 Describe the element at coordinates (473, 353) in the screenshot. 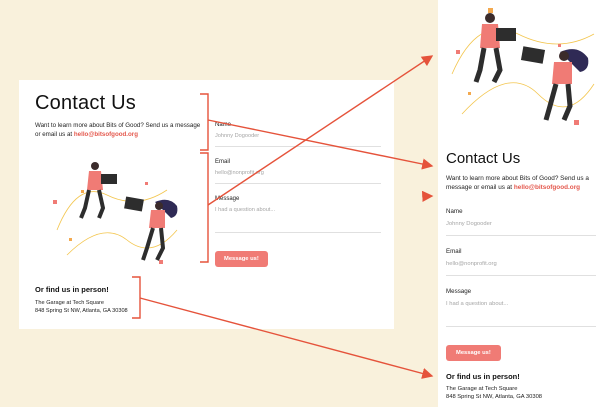

I see `message-us-button-mobile: Message us!` at that location.